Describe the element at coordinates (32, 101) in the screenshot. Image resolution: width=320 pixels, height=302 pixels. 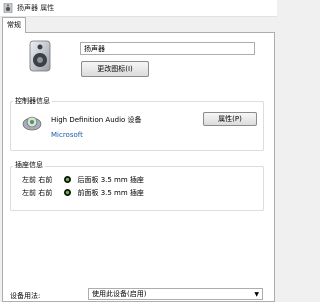
I see `controller-info-label: 控制器信息` at that location.